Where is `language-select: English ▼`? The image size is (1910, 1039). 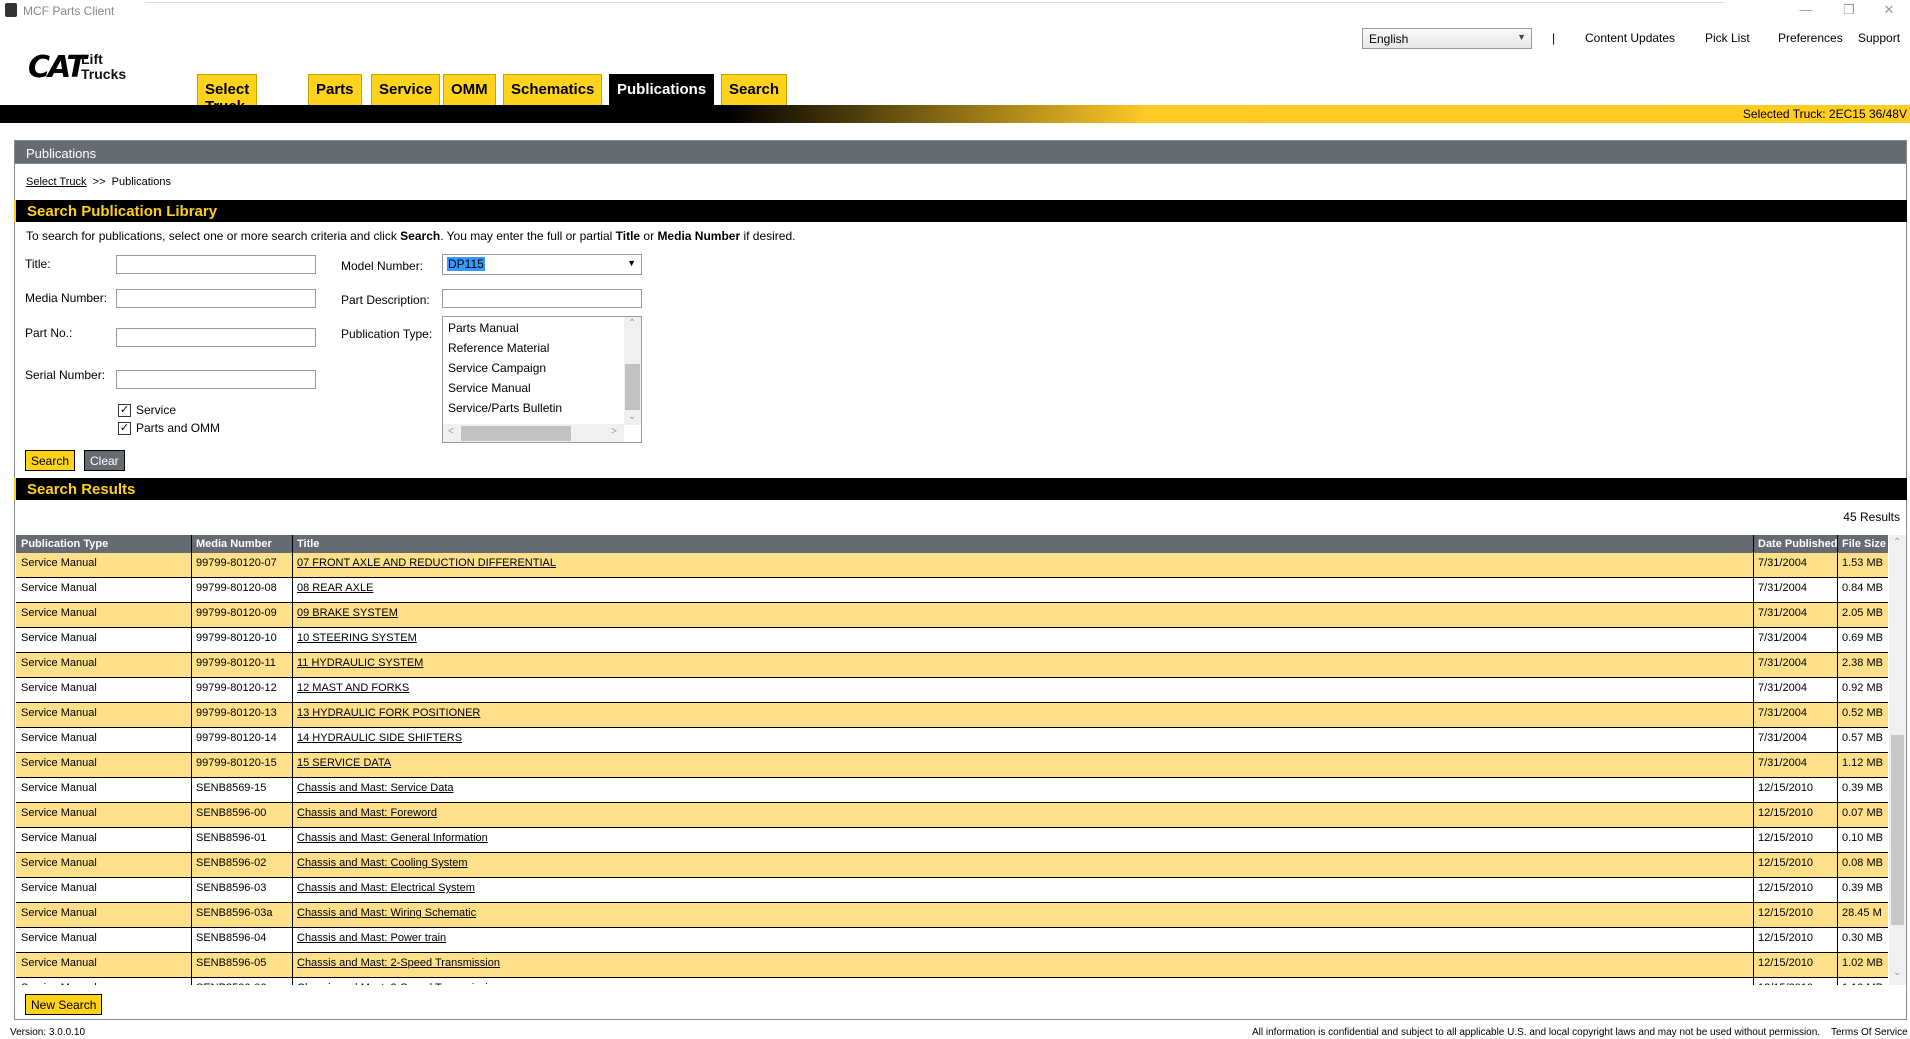 language-select: English ▼ is located at coordinates (1447, 38).